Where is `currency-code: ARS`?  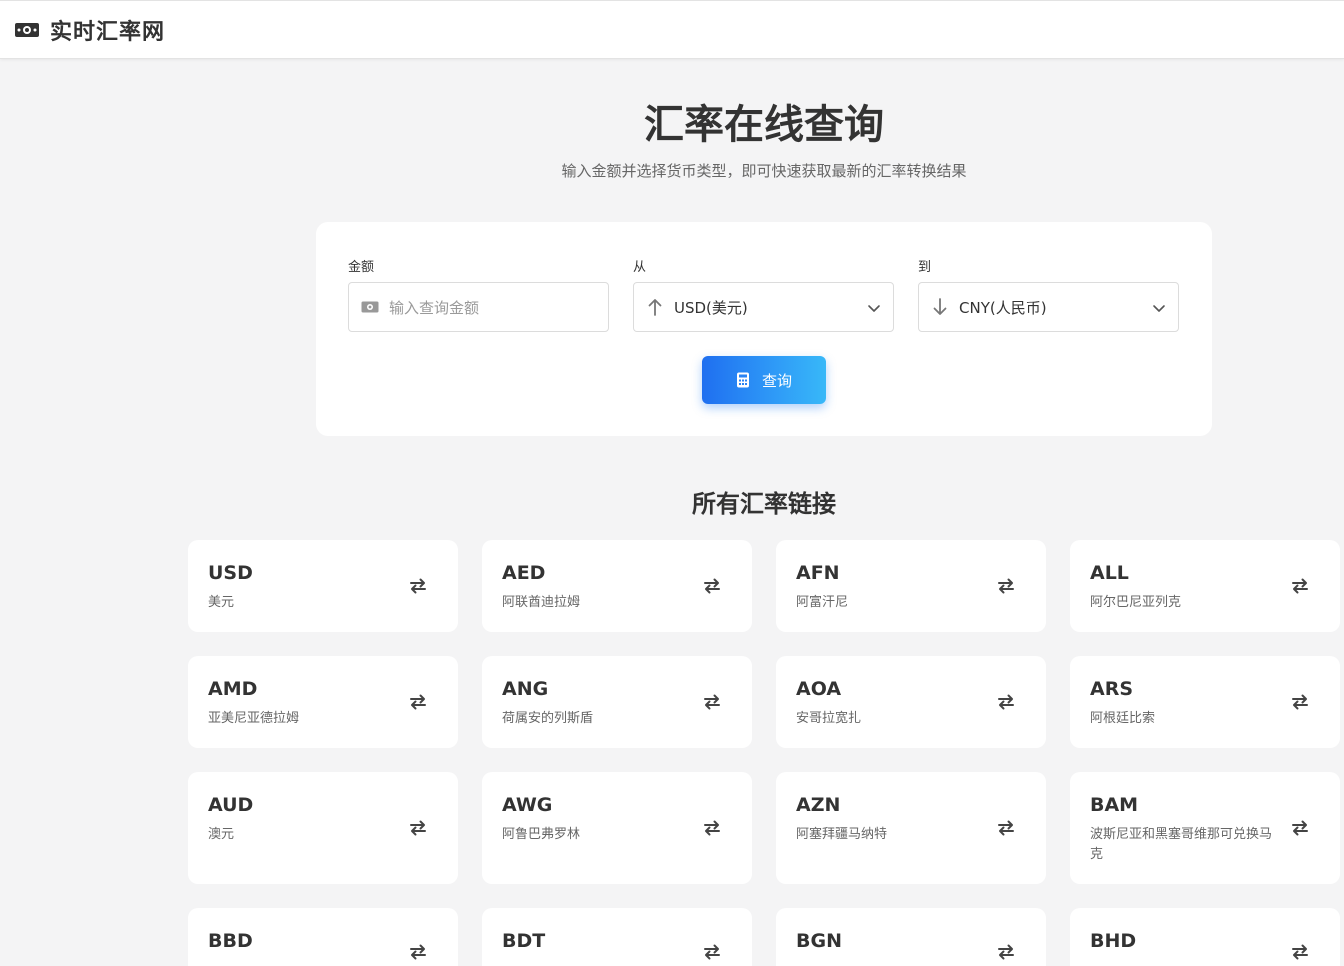
currency-code: ARS is located at coordinates (1112, 689).